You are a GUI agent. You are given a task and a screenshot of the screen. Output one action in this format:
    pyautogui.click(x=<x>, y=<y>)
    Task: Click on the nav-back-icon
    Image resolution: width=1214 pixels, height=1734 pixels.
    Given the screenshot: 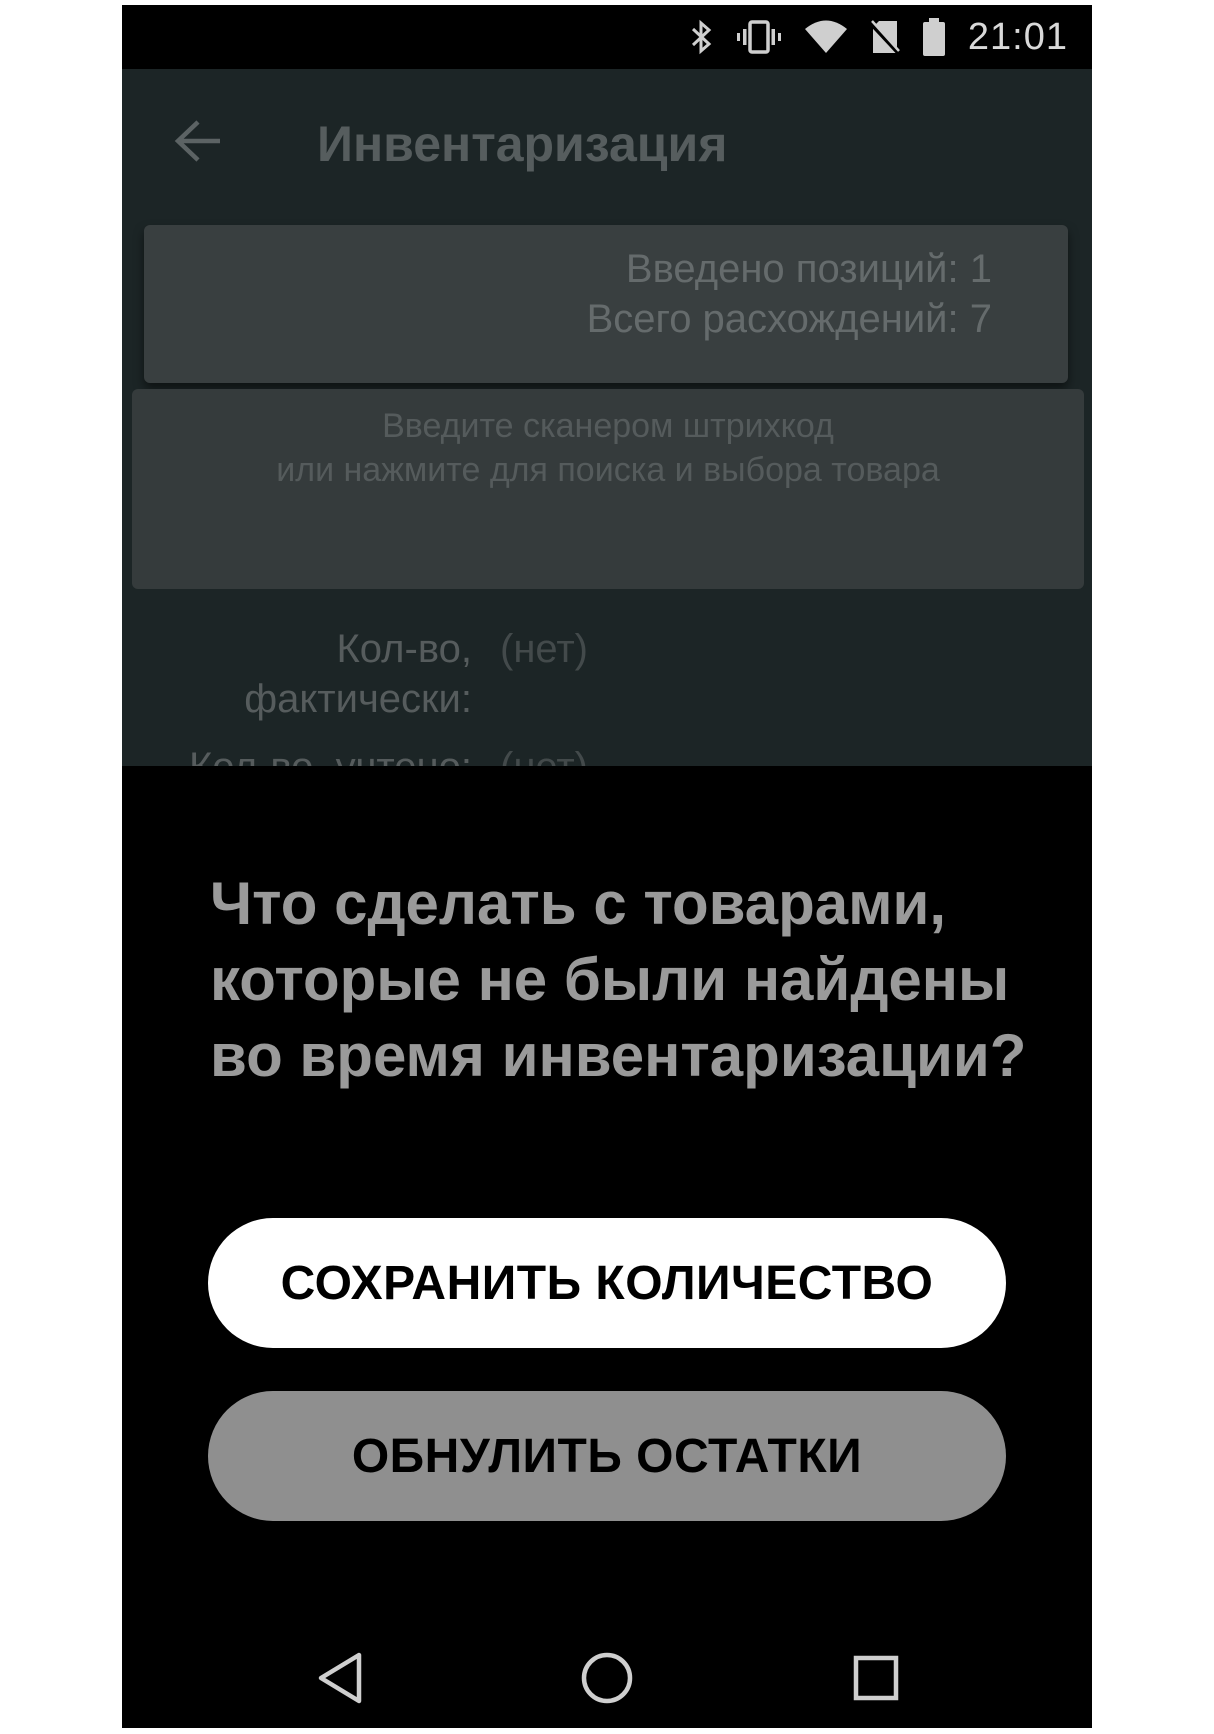 What is the action you would take?
    pyautogui.click(x=340, y=1678)
    